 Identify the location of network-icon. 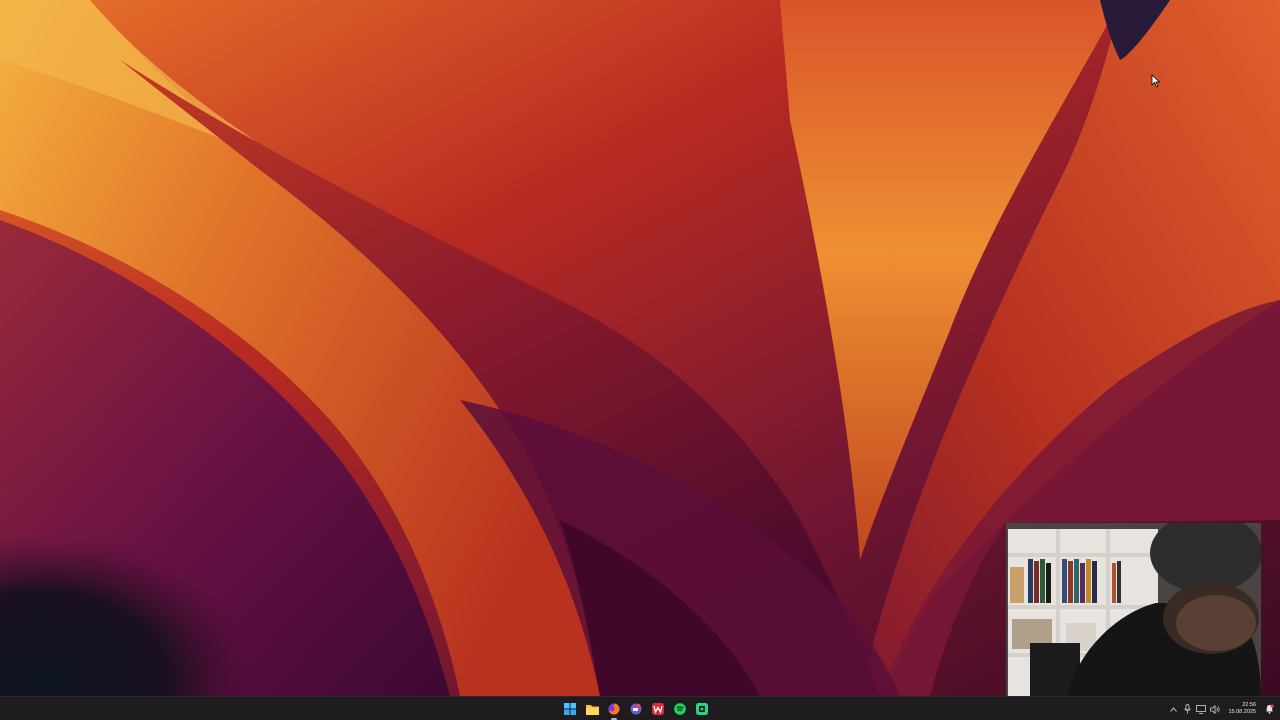
(1201, 709).